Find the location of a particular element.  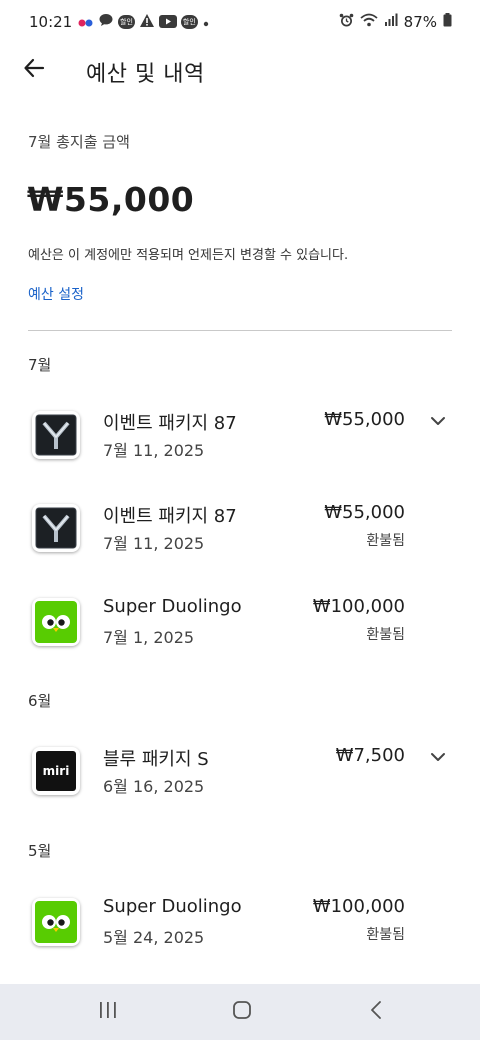

month-header: 6월 is located at coordinates (40, 701).